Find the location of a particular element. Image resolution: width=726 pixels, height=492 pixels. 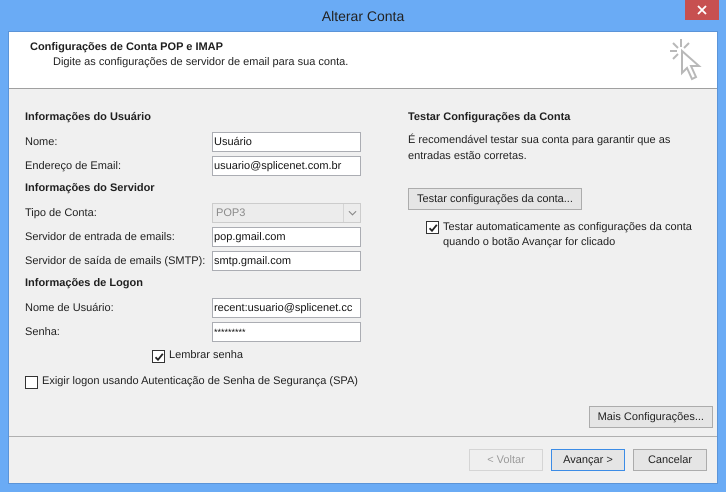

input-field: pop.gmail.com is located at coordinates (286, 237).